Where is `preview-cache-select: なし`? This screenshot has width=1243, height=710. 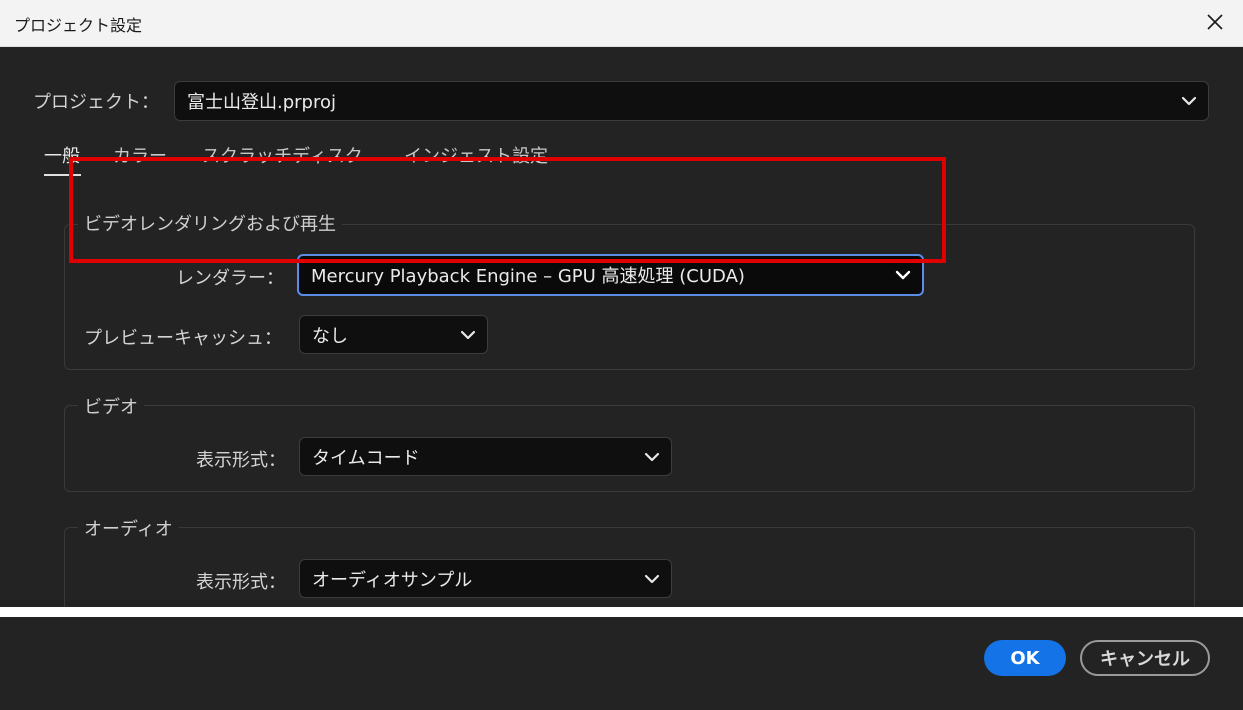 preview-cache-select: なし is located at coordinates (393, 334).